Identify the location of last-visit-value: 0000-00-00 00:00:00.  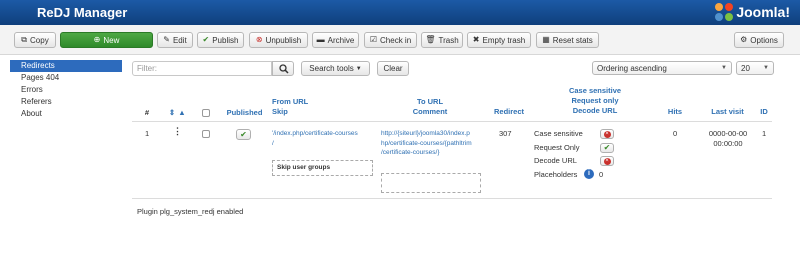
(728, 138).